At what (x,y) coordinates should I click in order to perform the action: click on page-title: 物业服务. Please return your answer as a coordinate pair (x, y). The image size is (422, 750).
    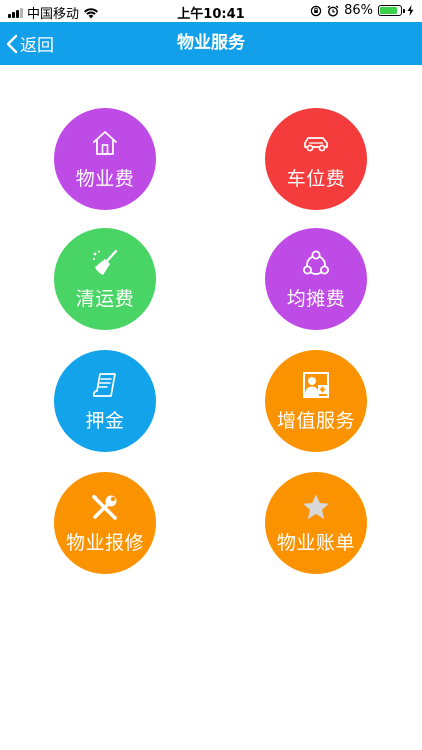
    Looking at the image, I should click on (211, 43).